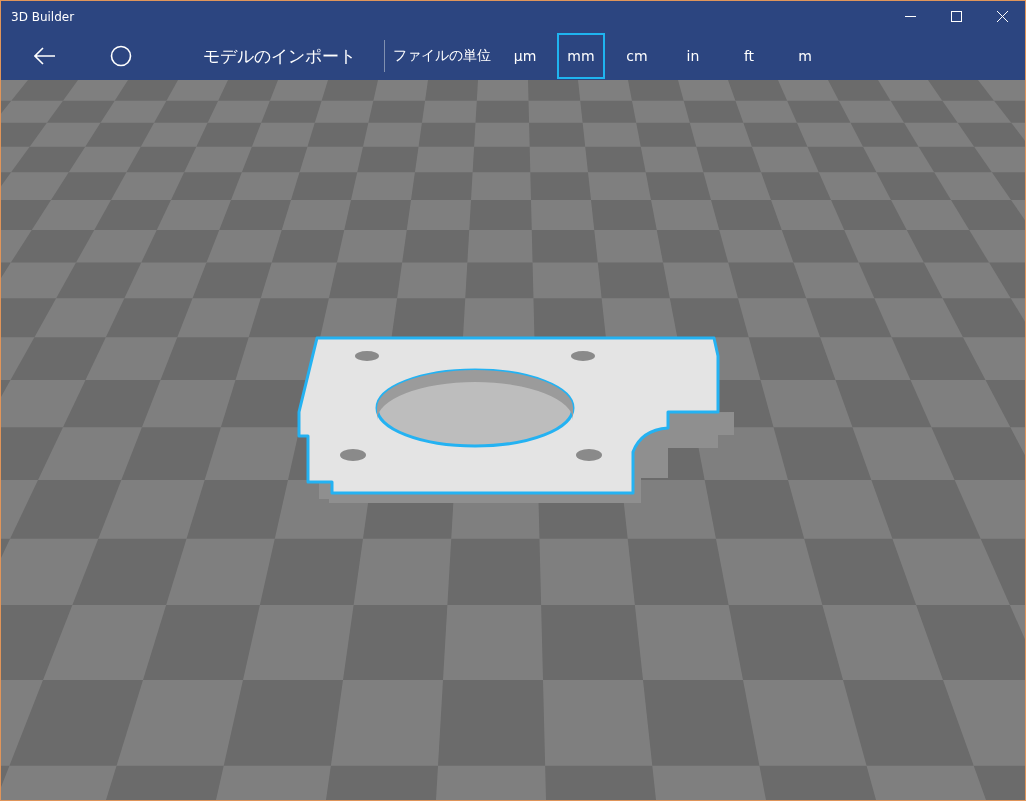 Image resolution: width=1026 pixels, height=801 pixels. What do you see at coordinates (693, 56) in the screenshot?
I see `unit-tab: in` at bounding box center [693, 56].